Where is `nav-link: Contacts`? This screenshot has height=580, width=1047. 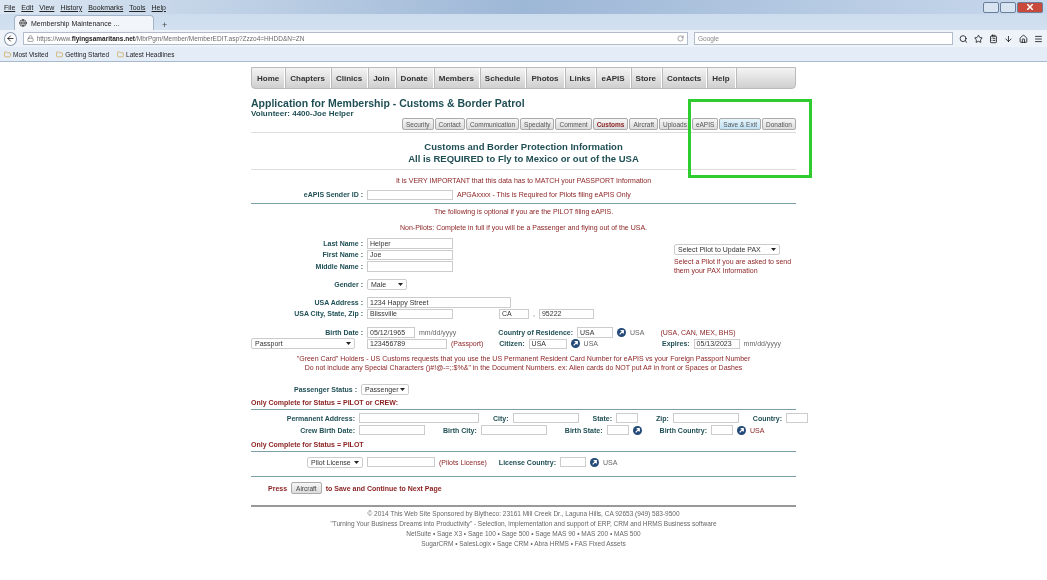 nav-link: Contacts is located at coordinates (685, 78).